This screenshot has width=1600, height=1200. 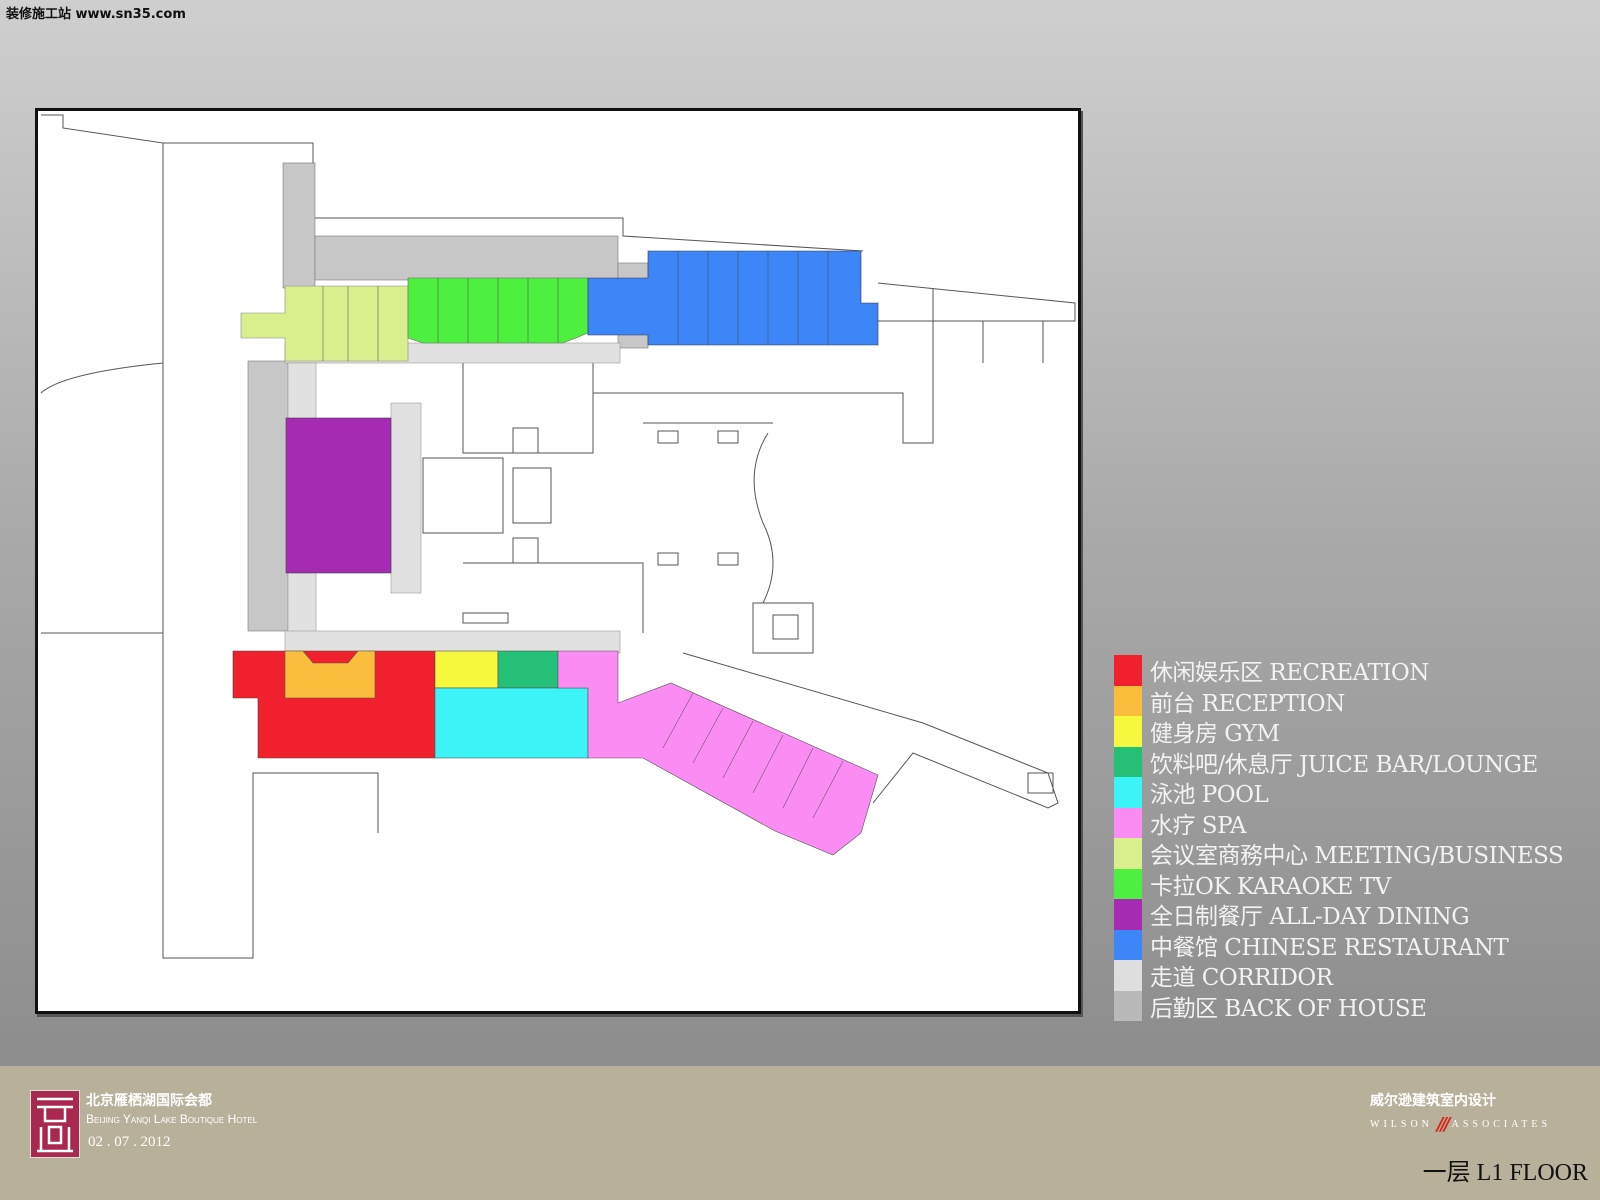 I want to click on legend-label: 休闲娱乐区 RECREATION, so click(x=1289, y=673).